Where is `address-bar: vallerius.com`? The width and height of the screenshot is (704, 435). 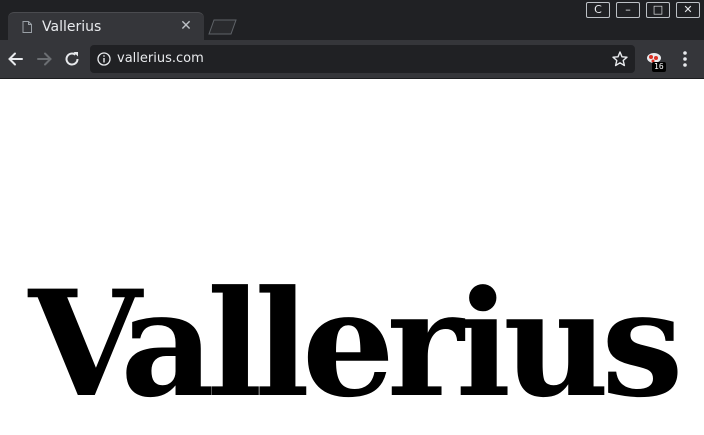
address-bar: vallerius.com is located at coordinates (362, 59).